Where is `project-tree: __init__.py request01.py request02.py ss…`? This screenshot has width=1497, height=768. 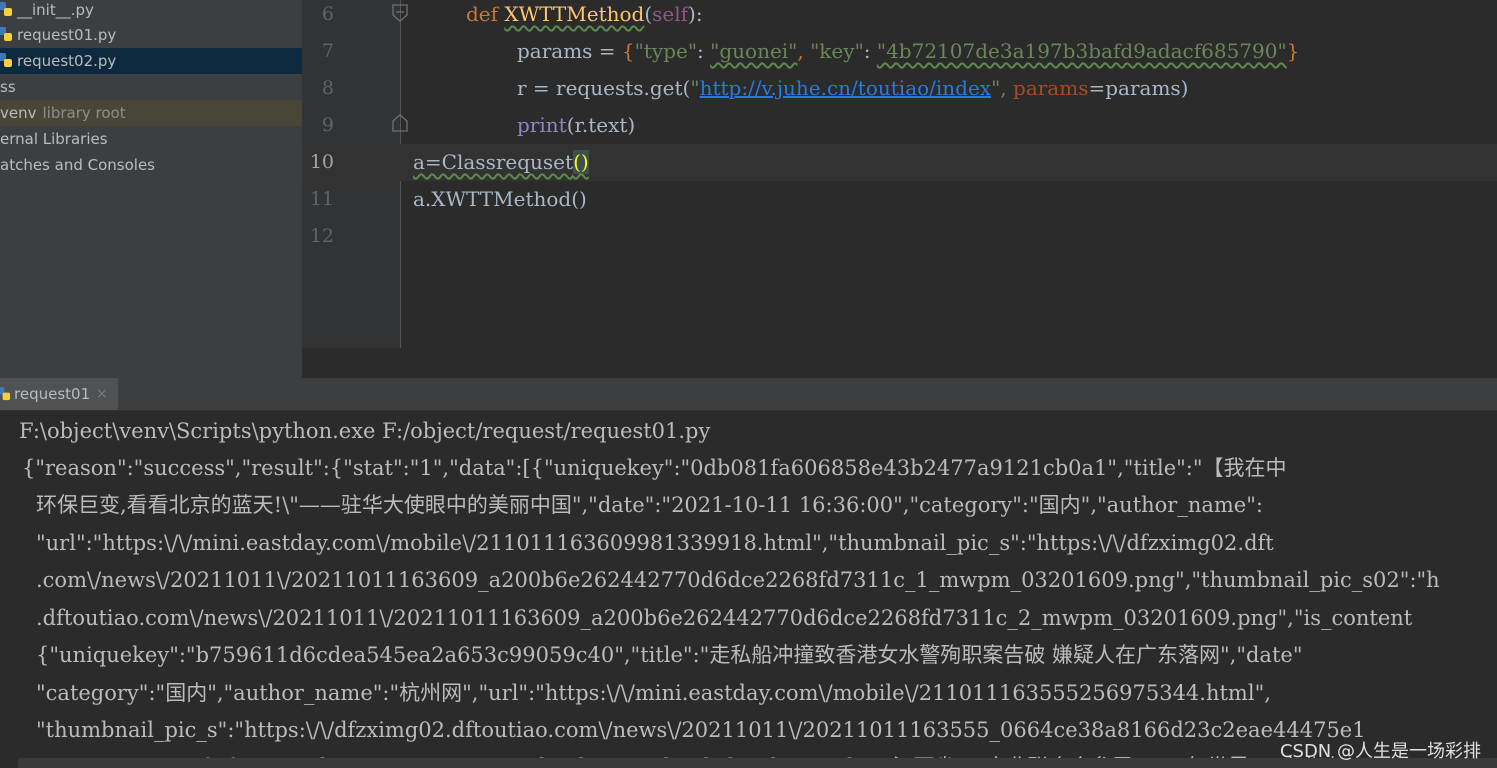
project-tree: __init__.py request01.py request02.py ss… is located at coordinates (151, 189).